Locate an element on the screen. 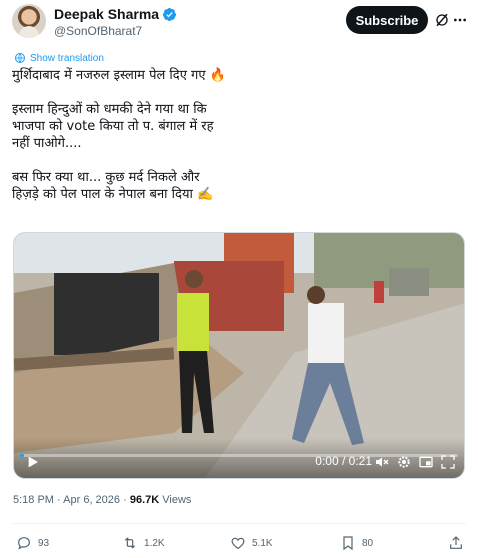 The width and height of the screenshot is (478, 558). volume-icon is located at coordinates (382, 462).